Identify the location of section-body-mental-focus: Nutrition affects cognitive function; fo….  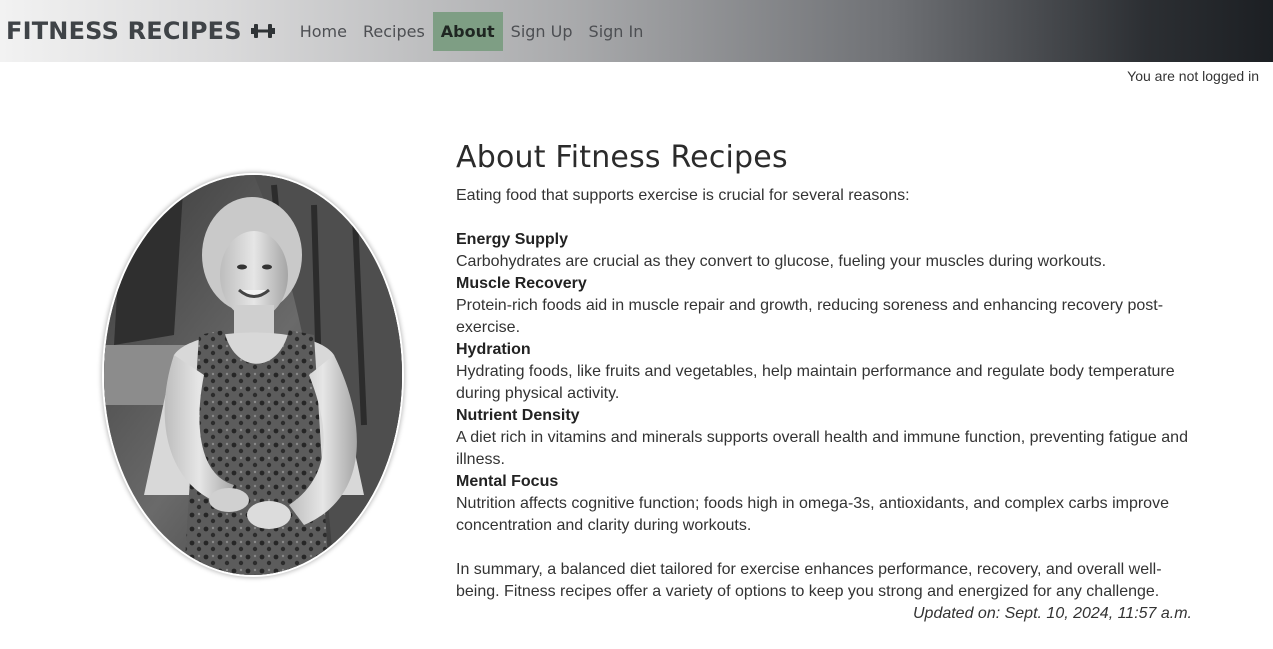
(812, 514).